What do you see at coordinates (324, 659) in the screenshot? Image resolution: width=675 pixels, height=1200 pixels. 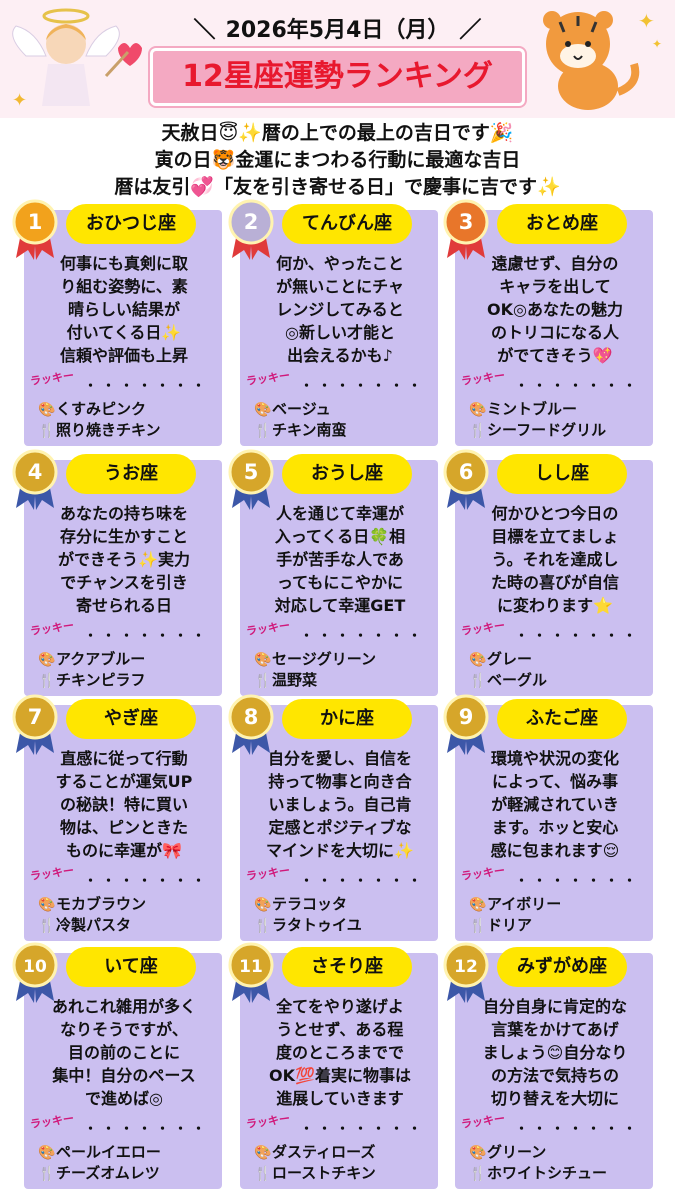 I see `lucky-color: セージグリーン` at bounding box center [324, 659].